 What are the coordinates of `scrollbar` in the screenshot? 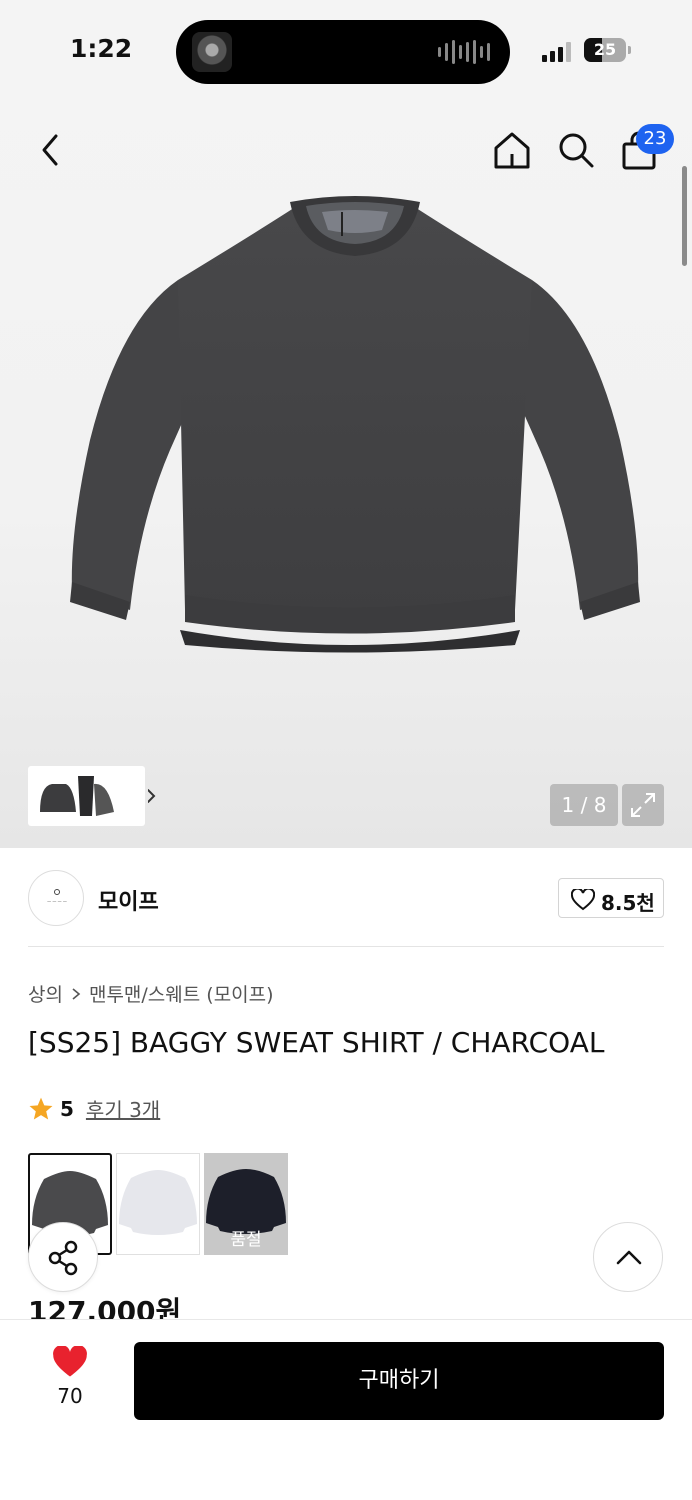 It's located at (684, 216).